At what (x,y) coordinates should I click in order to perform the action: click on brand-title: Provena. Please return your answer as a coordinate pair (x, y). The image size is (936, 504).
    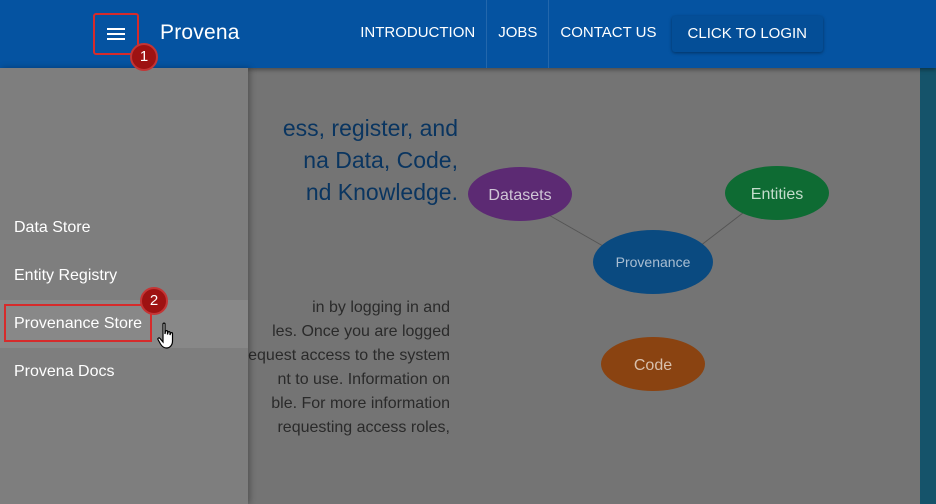
    Looking at the image, I should click on (200, 33).